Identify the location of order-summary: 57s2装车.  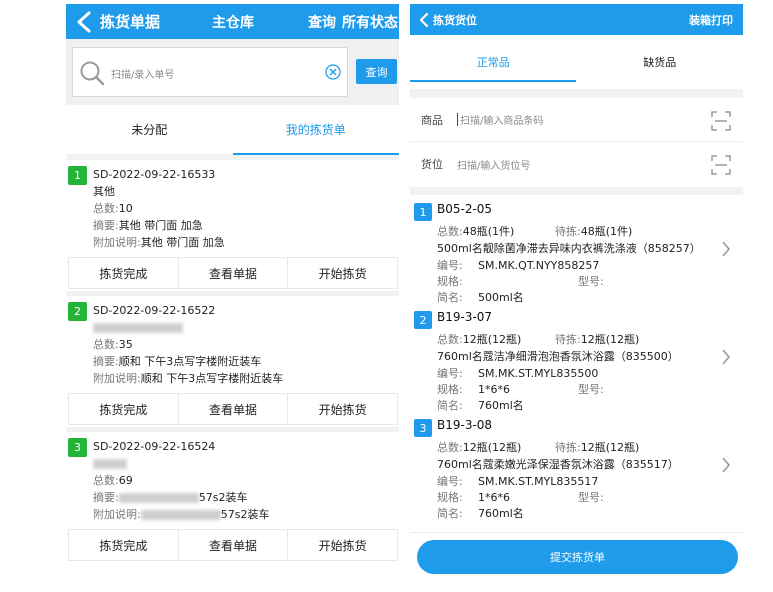
(223, 497).